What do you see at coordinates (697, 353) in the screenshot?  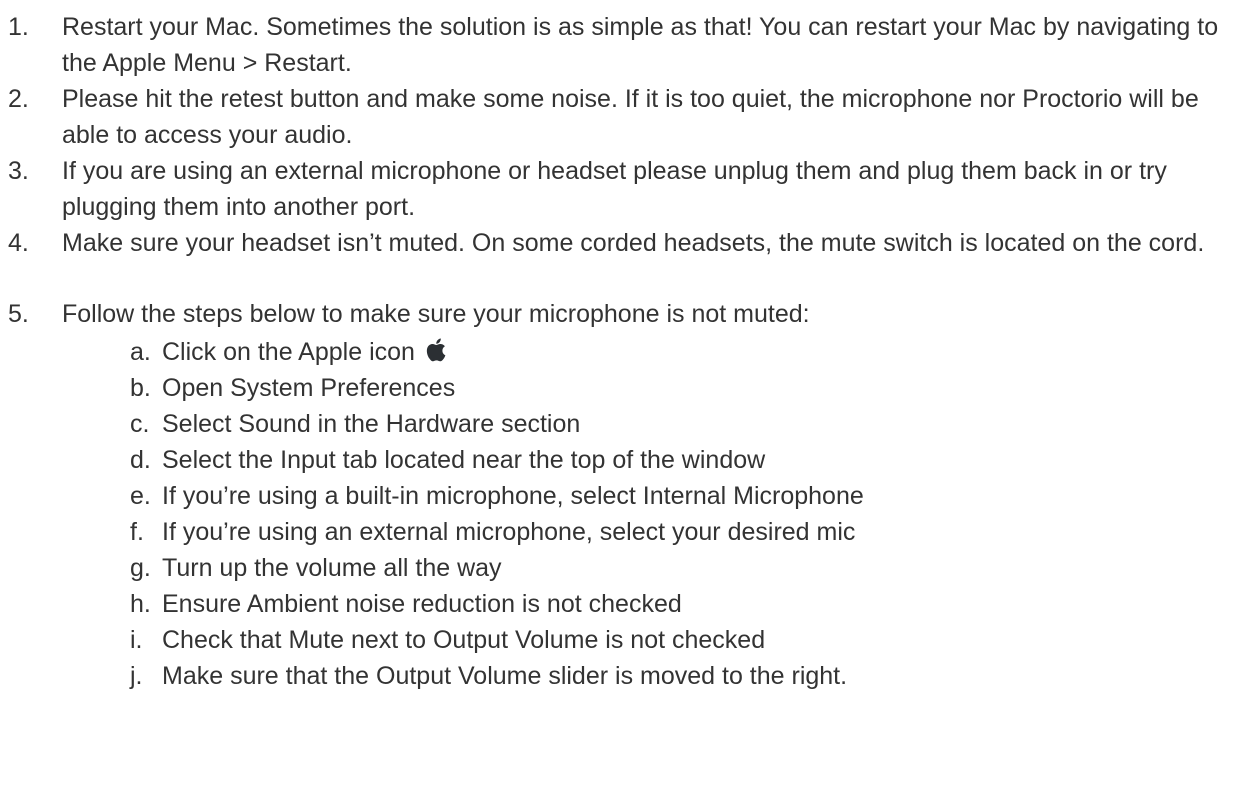 I see `substep-text: Click on the Apple icon` at bounding box center [697, 353].